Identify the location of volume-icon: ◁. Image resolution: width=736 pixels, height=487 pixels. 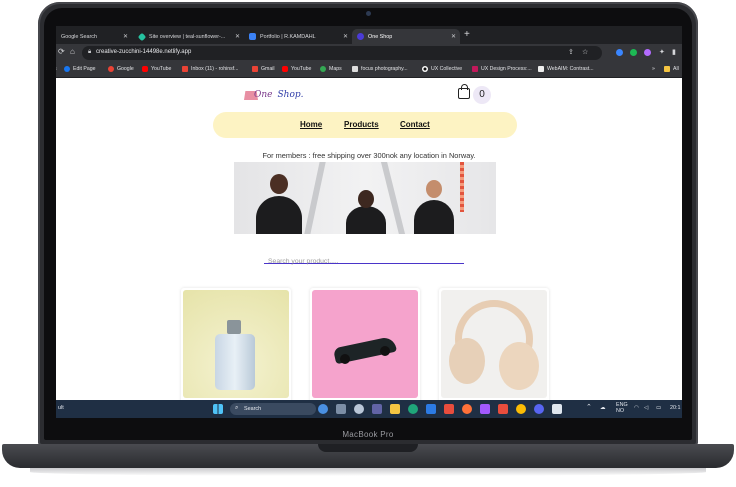
(646, 408).